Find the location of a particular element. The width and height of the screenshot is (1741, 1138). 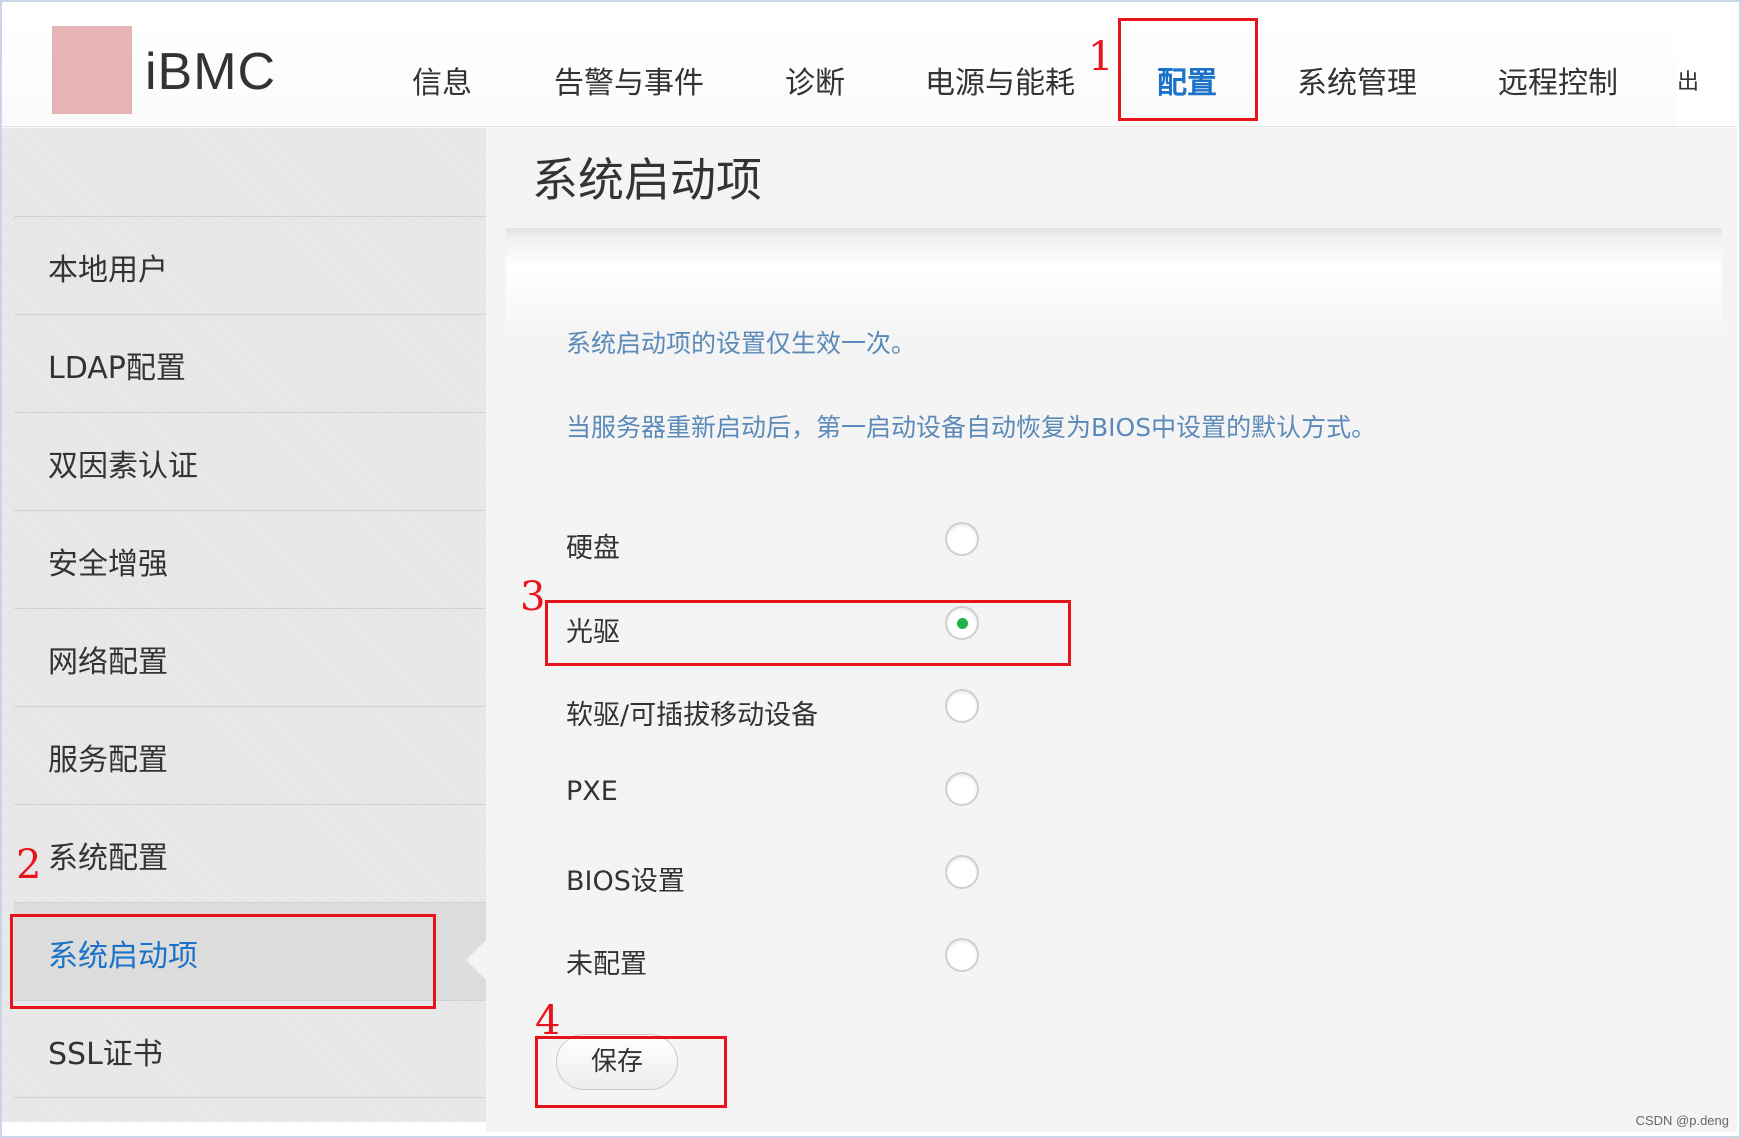

option-label-floppy-removable: 软驱/可插拔移动设备 is located at coordinates (692, 715).